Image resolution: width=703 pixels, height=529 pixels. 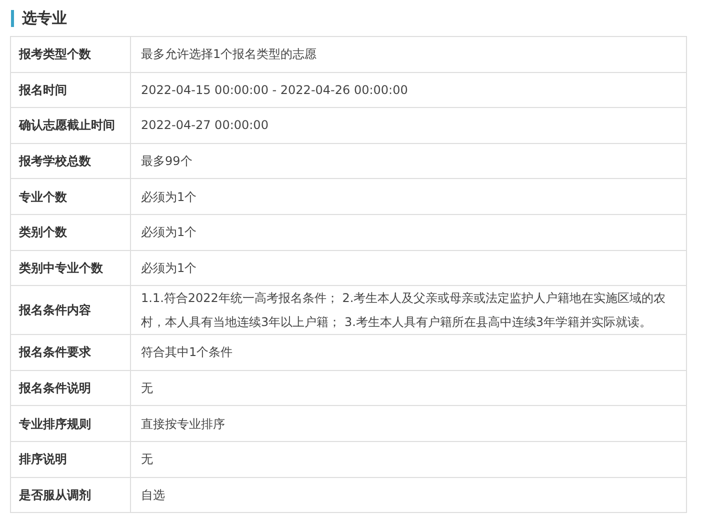 What do you see at coordinates (39, 18) in the screenshot?
I see `section-title: 选专业` at bounding box center [39, 18].